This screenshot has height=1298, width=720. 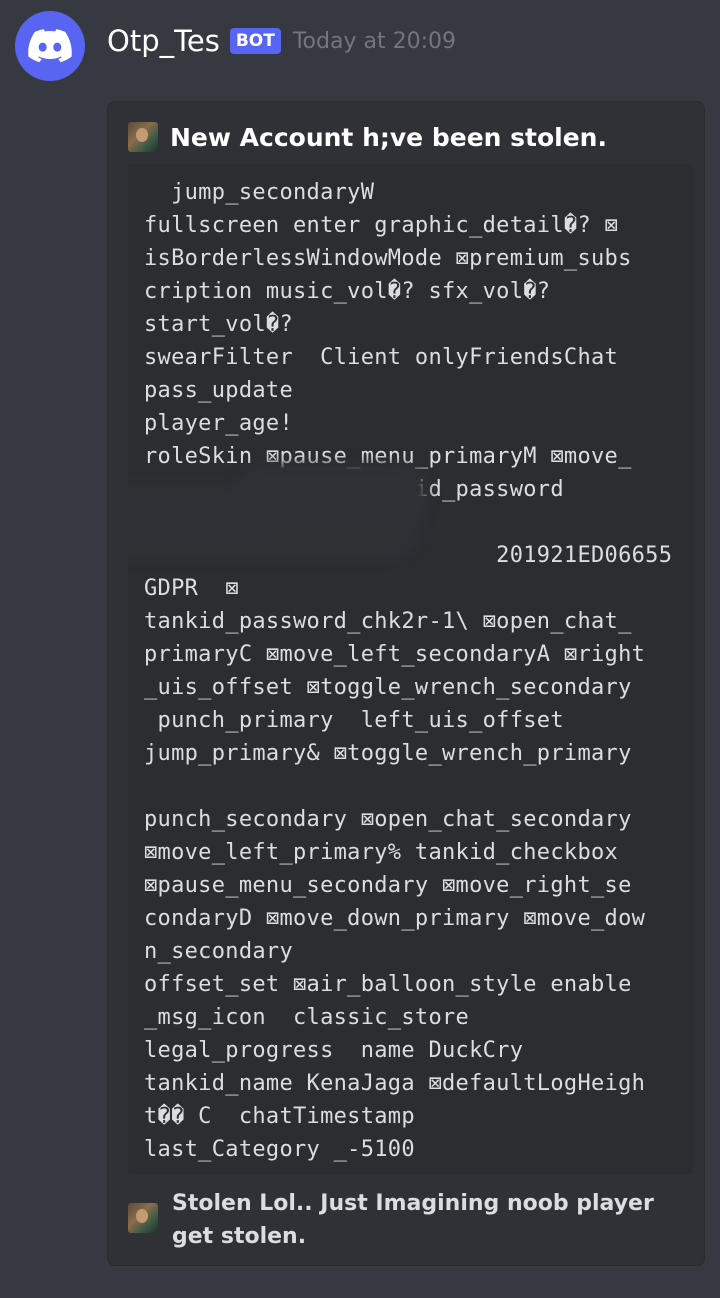 I want to click on embed-author-name: New Account h;ve been stolen., so click(x=388, y=137).